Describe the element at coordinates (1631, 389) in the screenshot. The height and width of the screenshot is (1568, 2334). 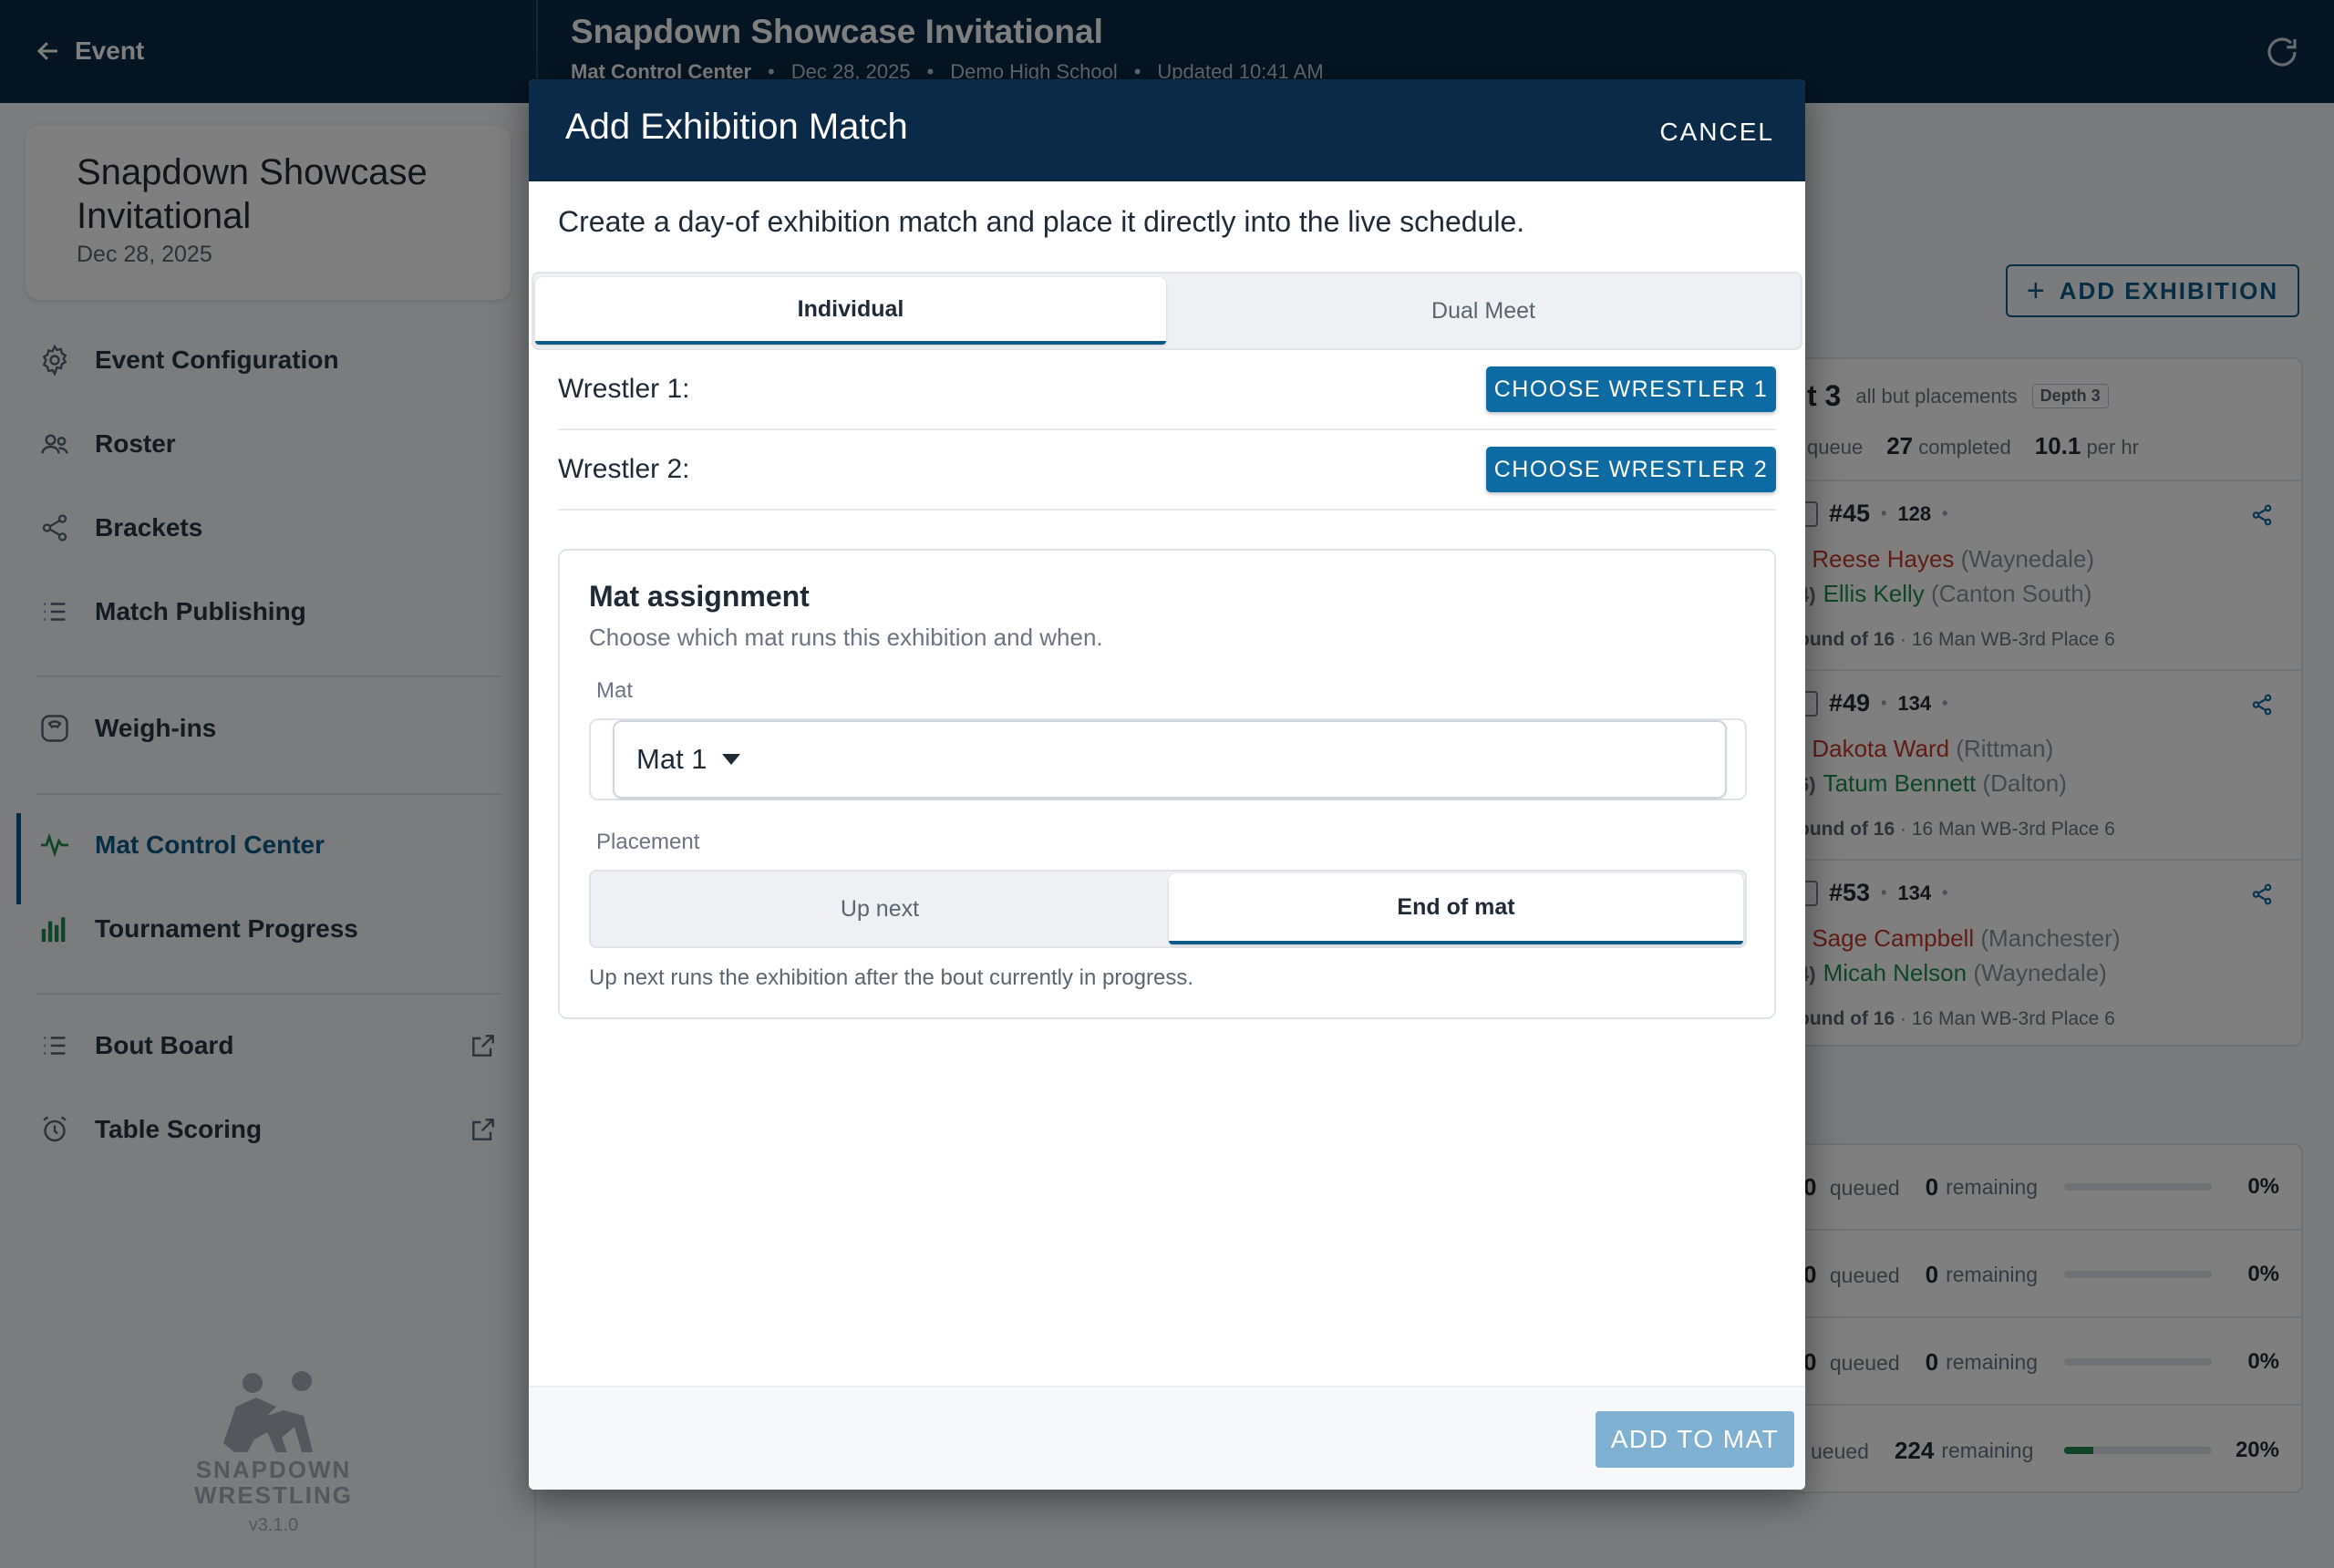
I see `choose-wrestler-1-button: CHOOSE WRESTLER 1` at that location.